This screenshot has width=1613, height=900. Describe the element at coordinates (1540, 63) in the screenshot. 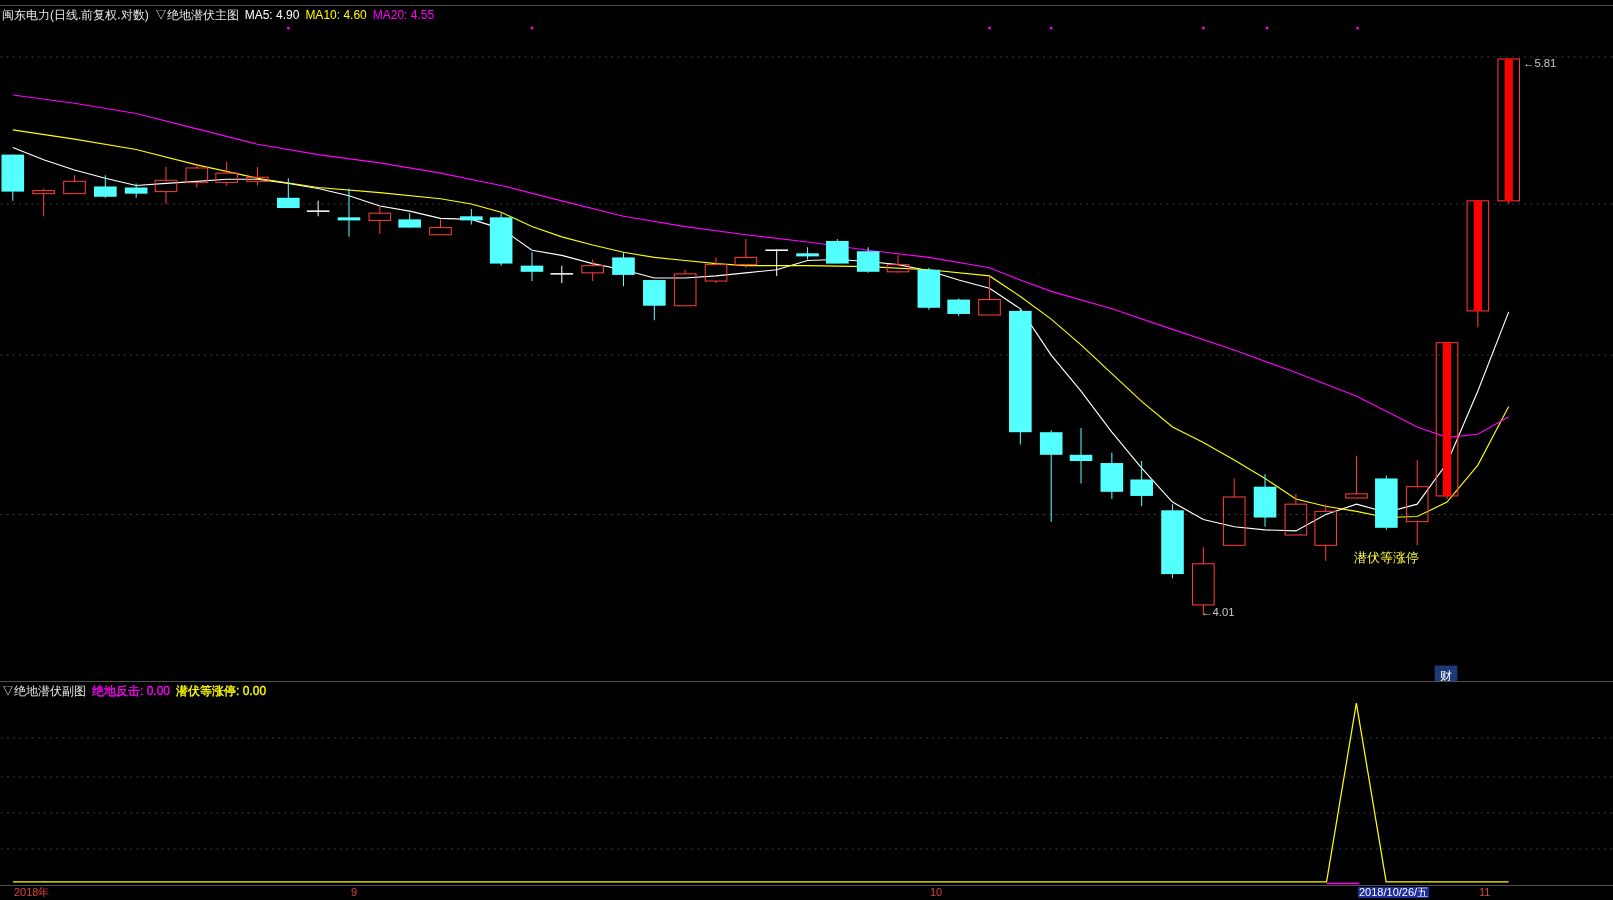

I see `high-price-label: ←5.81` at that location.